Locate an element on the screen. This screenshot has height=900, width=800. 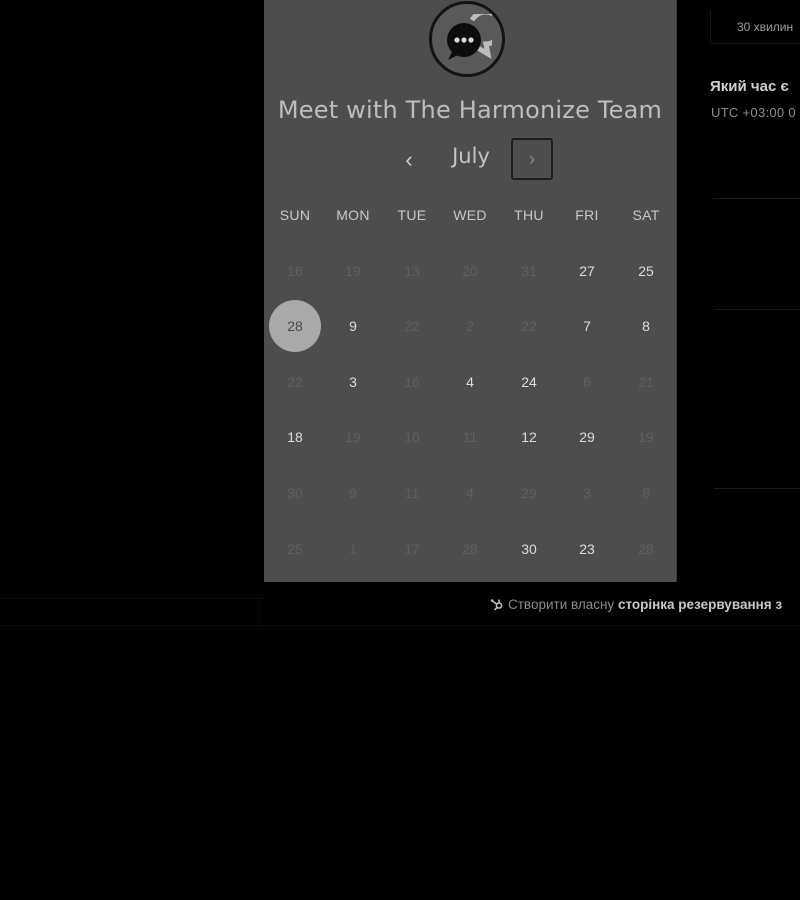
calendar-day: 1 is located at coordinates (353, 549).